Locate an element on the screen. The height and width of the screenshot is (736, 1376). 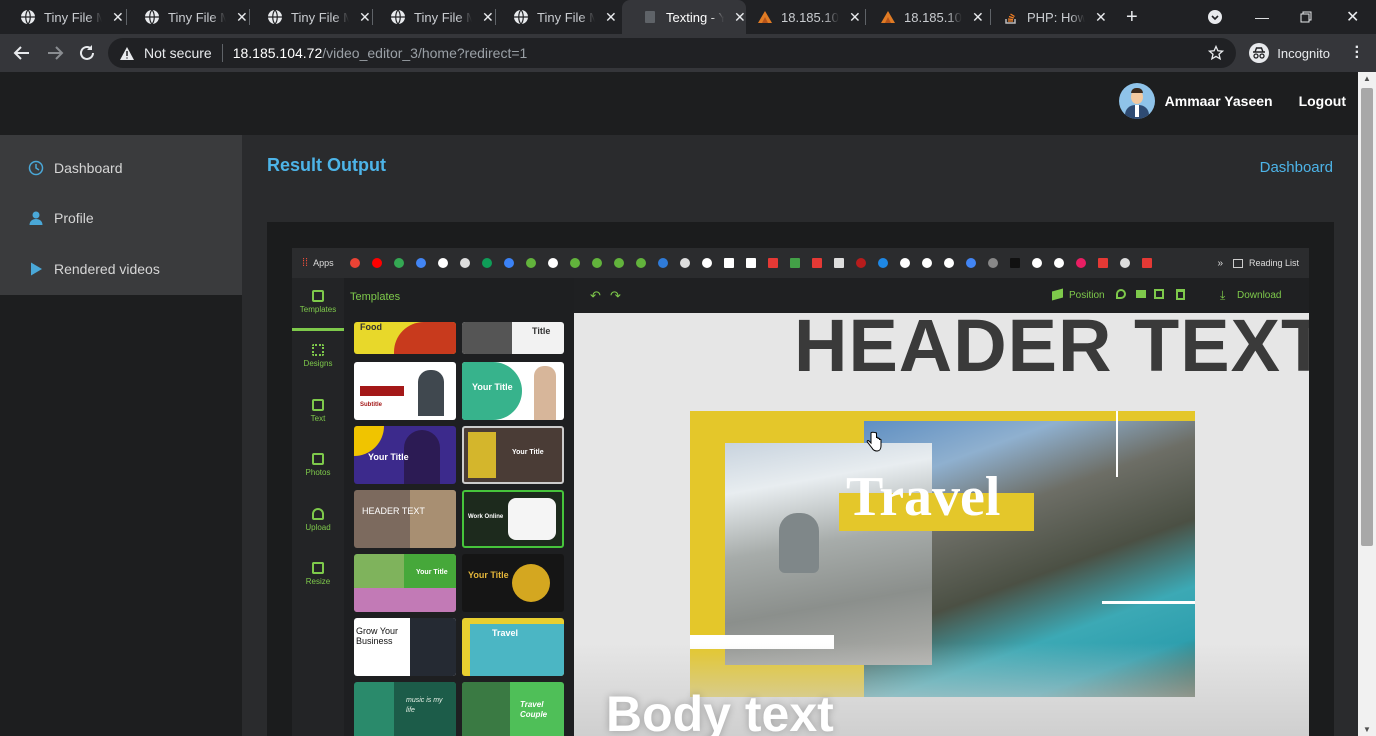
incognito-label: Incognito is located at coordinates (1303, 53).